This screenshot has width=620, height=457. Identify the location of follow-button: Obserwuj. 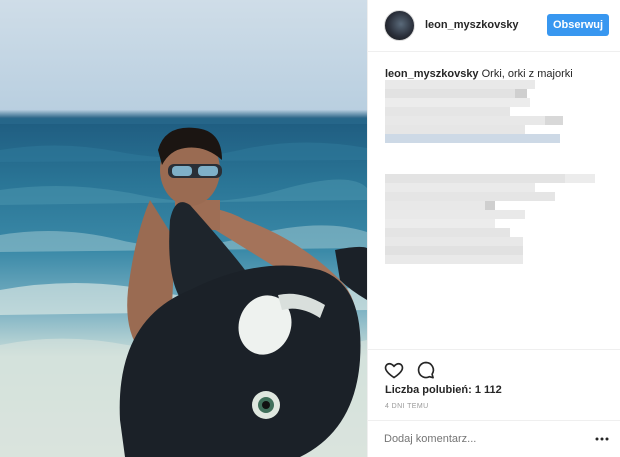
(578, 25).